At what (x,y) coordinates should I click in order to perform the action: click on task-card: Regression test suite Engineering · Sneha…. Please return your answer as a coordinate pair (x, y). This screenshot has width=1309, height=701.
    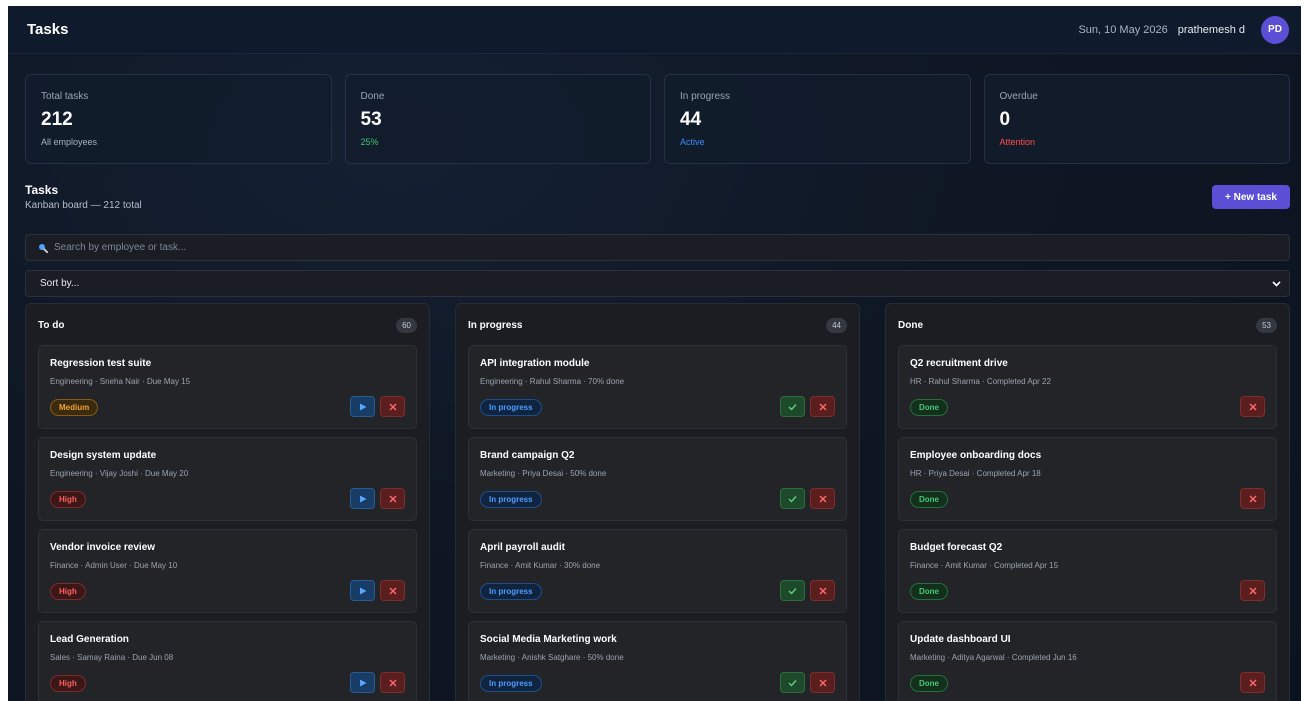
    Looking at the image, I should click on (227, 387).